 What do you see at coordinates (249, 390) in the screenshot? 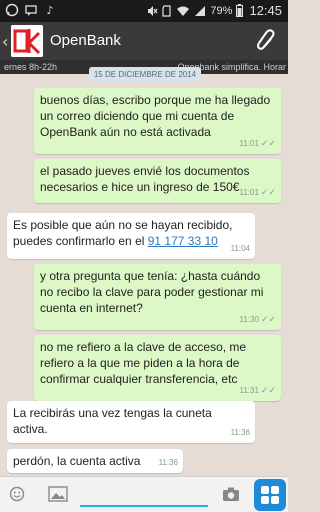
I see `message-time: 11:31` at bounding box center [249, 390].